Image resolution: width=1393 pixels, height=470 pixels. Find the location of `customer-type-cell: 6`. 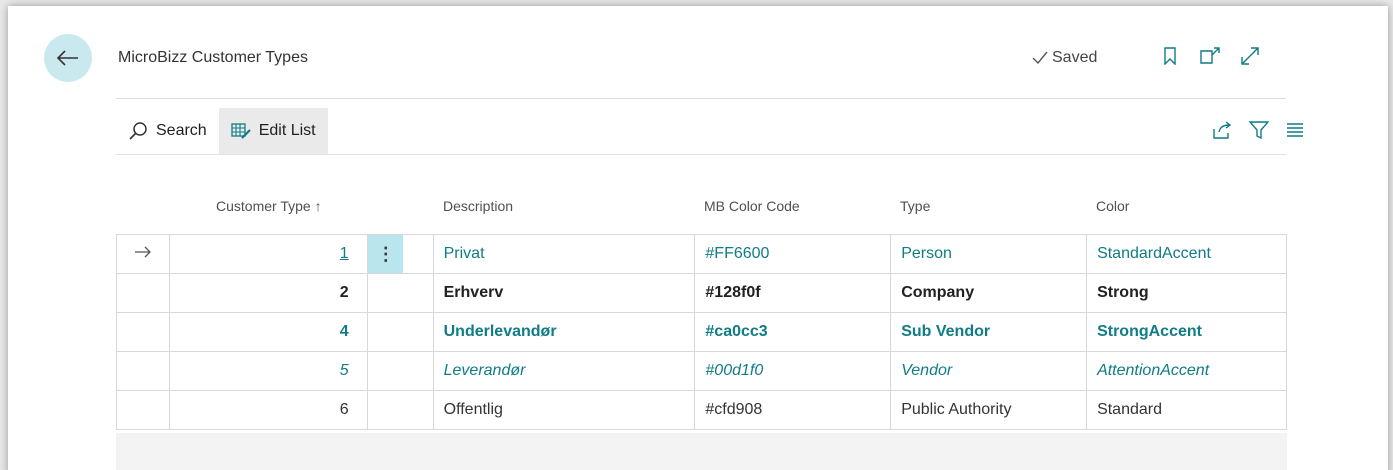

customer-type-cell: 6 is located at coordinates (268, 410).